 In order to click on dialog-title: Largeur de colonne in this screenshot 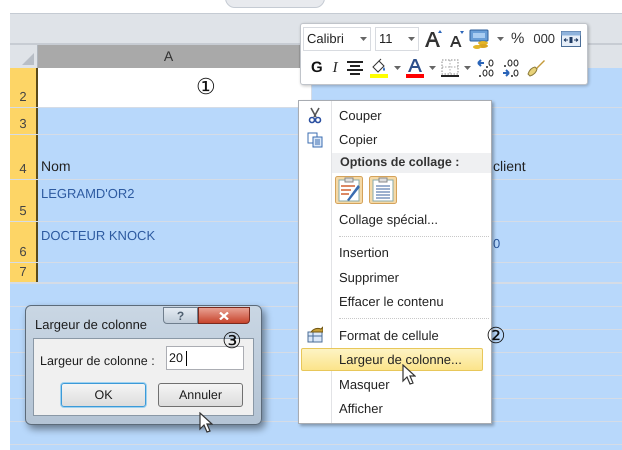, I will do `click(91, 325)`.